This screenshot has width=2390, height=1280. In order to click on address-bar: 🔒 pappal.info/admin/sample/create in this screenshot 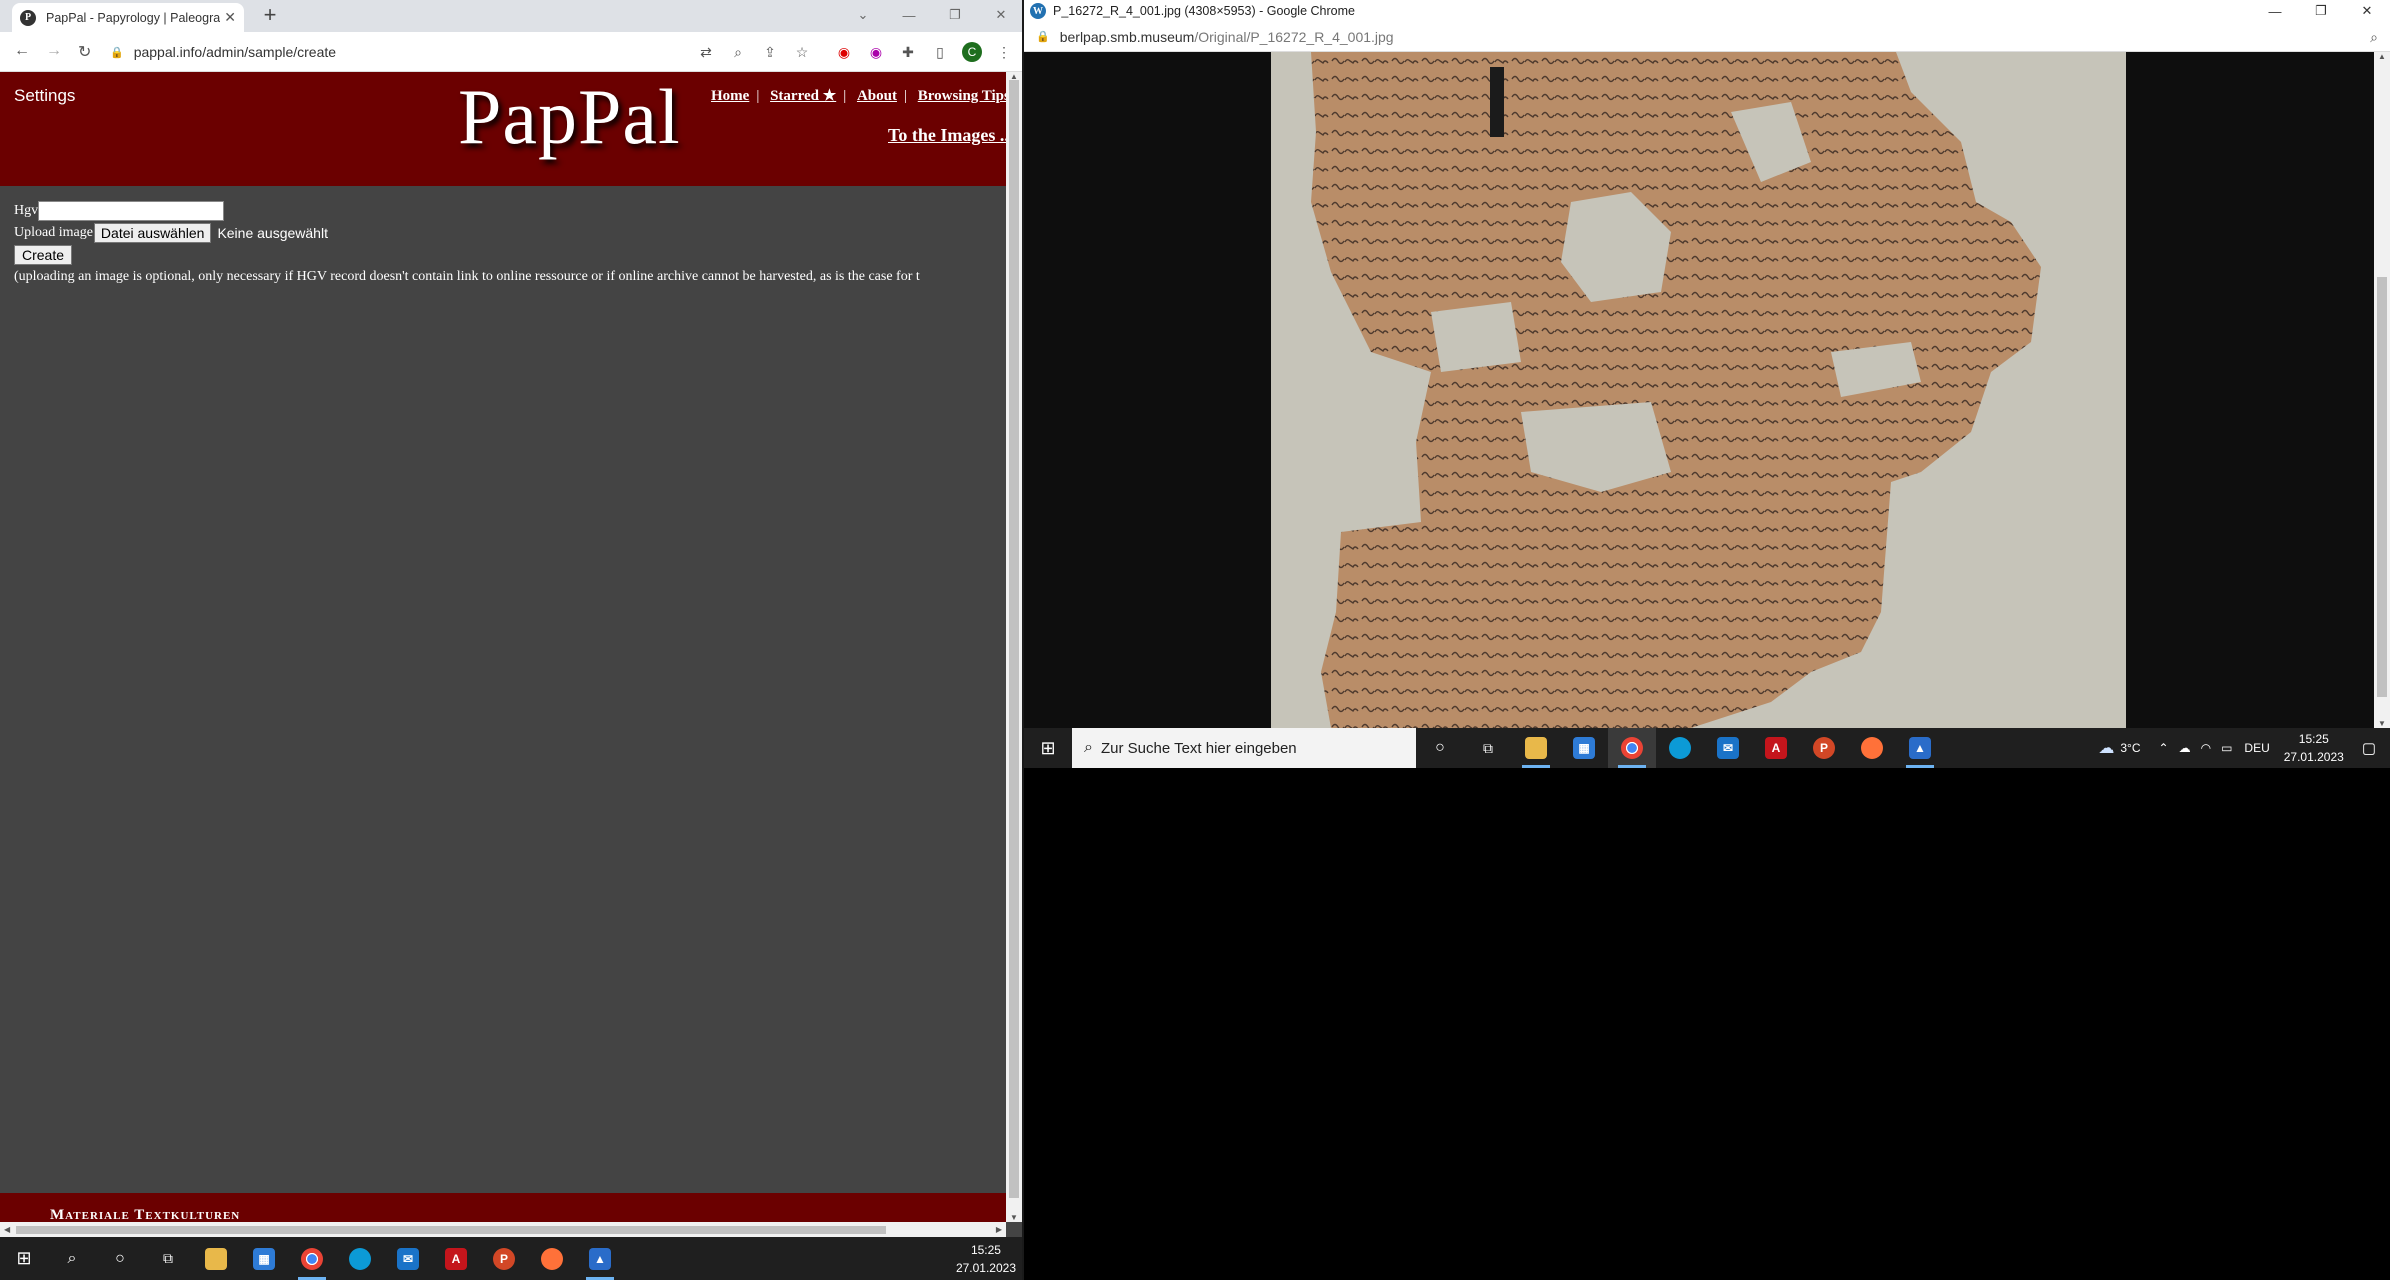, I will do `click(424, 52)`.